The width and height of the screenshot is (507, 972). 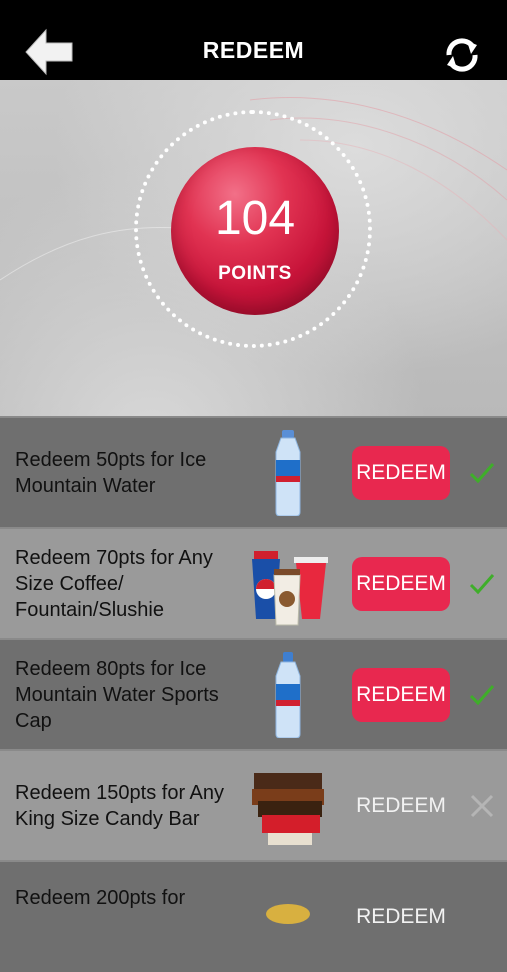 What do you see at coordinates (482, 806) in the screenshot?
I see `x-icon` at bounding box center [482, 806].